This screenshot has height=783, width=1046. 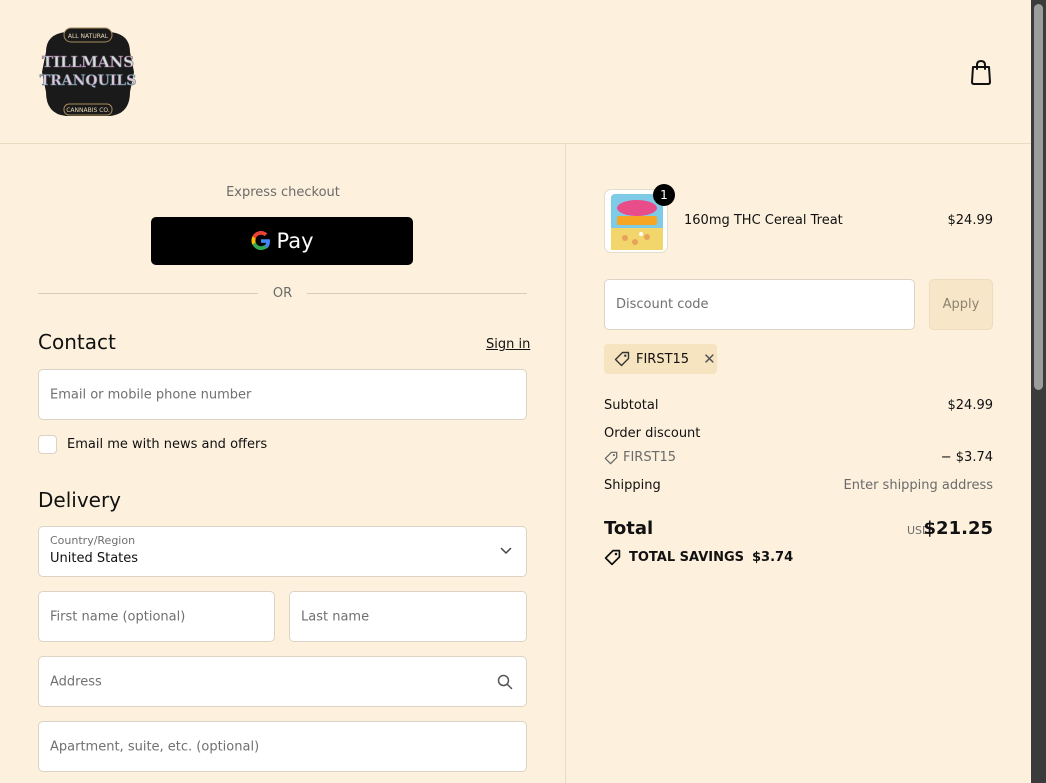 What do you see at coordinates (88, 110) in the screenshot?
I see `logo-text-bottom: CANNABIS CO.` at bounding box center [88, 110].